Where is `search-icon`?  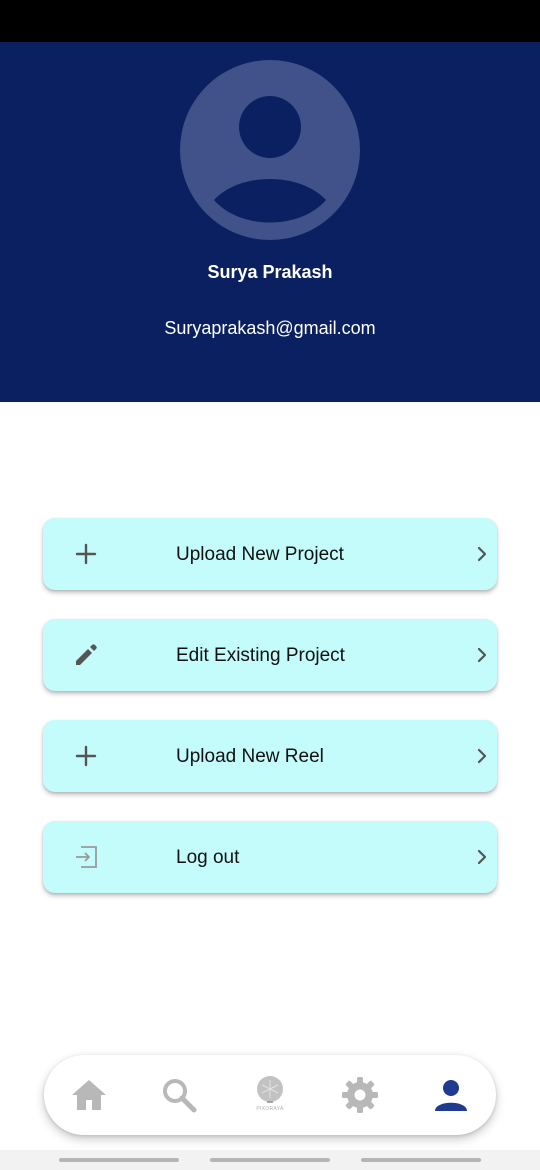
search-icon is located at coordinates (180, 1096).